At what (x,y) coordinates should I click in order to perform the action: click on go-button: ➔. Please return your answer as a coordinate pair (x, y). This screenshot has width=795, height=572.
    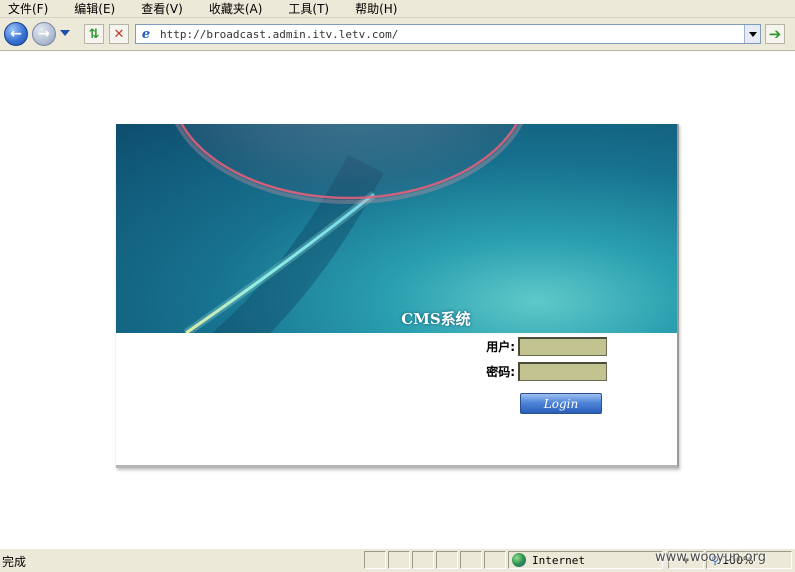
    Looking at the image, I should click on (775, 34).